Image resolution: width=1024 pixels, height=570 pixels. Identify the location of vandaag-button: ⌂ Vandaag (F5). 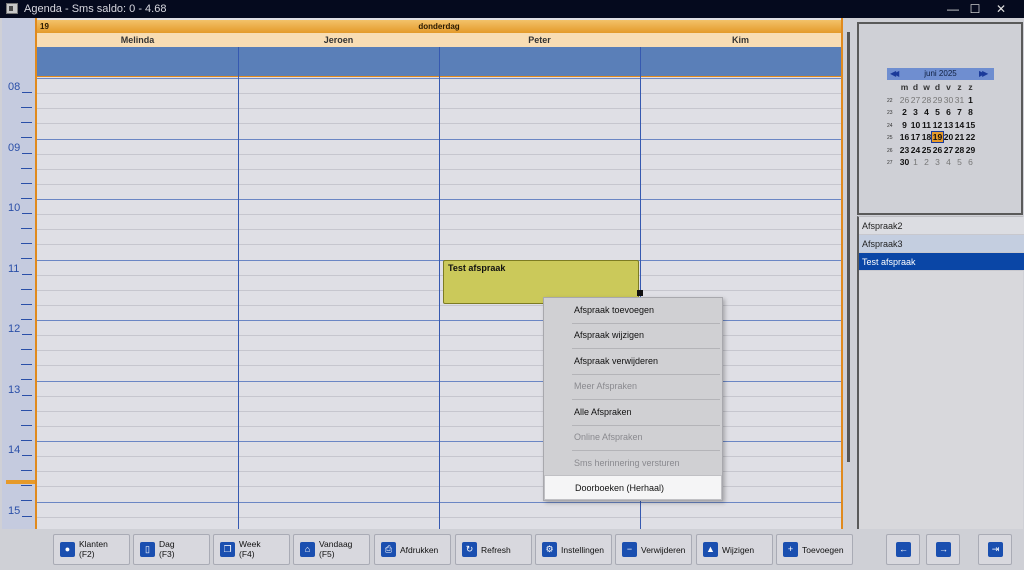
(331, 549).